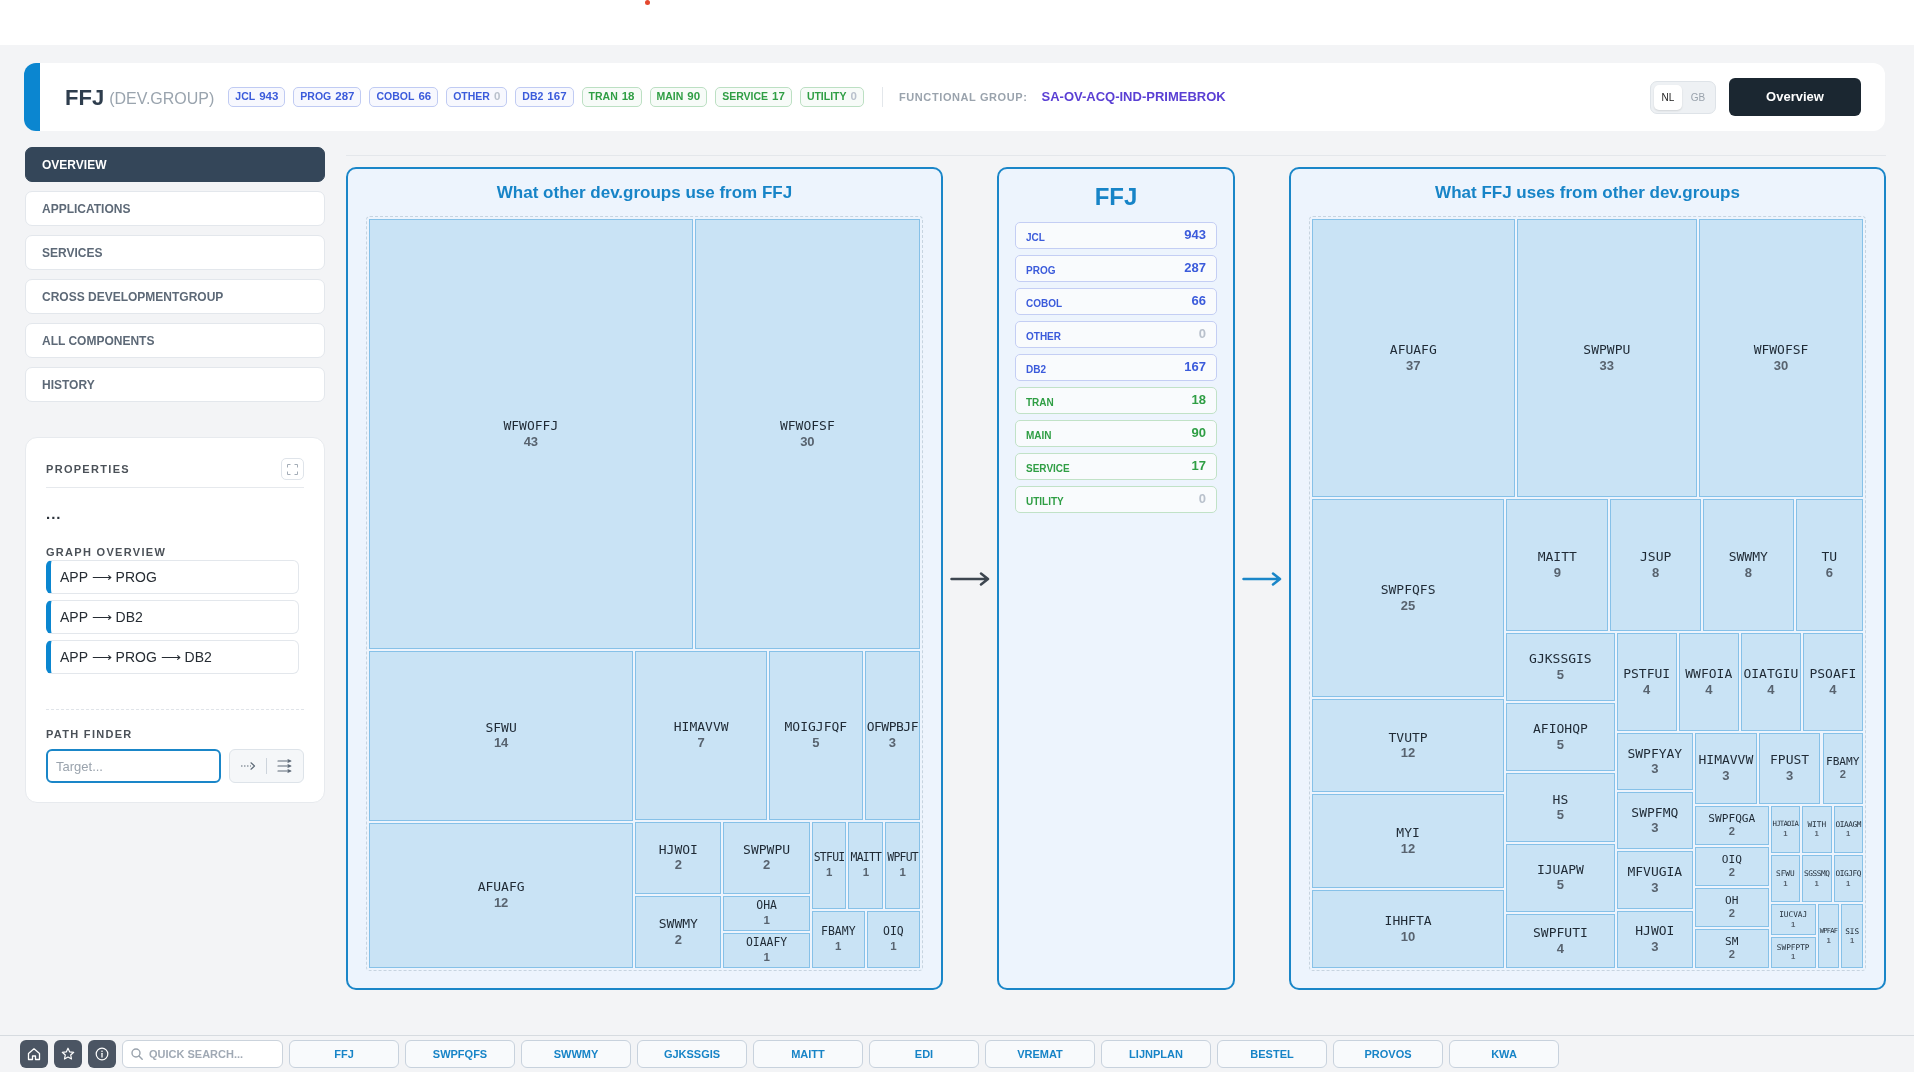 The width and height of the screenshot is (1914, 1072). I want to click on treemap-cell: SWPFQFS 25, so click(1408, 598).